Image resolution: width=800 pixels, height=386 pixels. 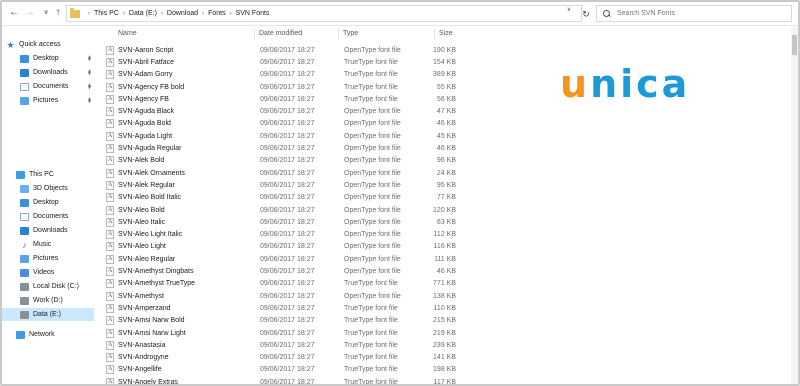 I want to click on file-size: 77 KB, so click(x=446, y=198).